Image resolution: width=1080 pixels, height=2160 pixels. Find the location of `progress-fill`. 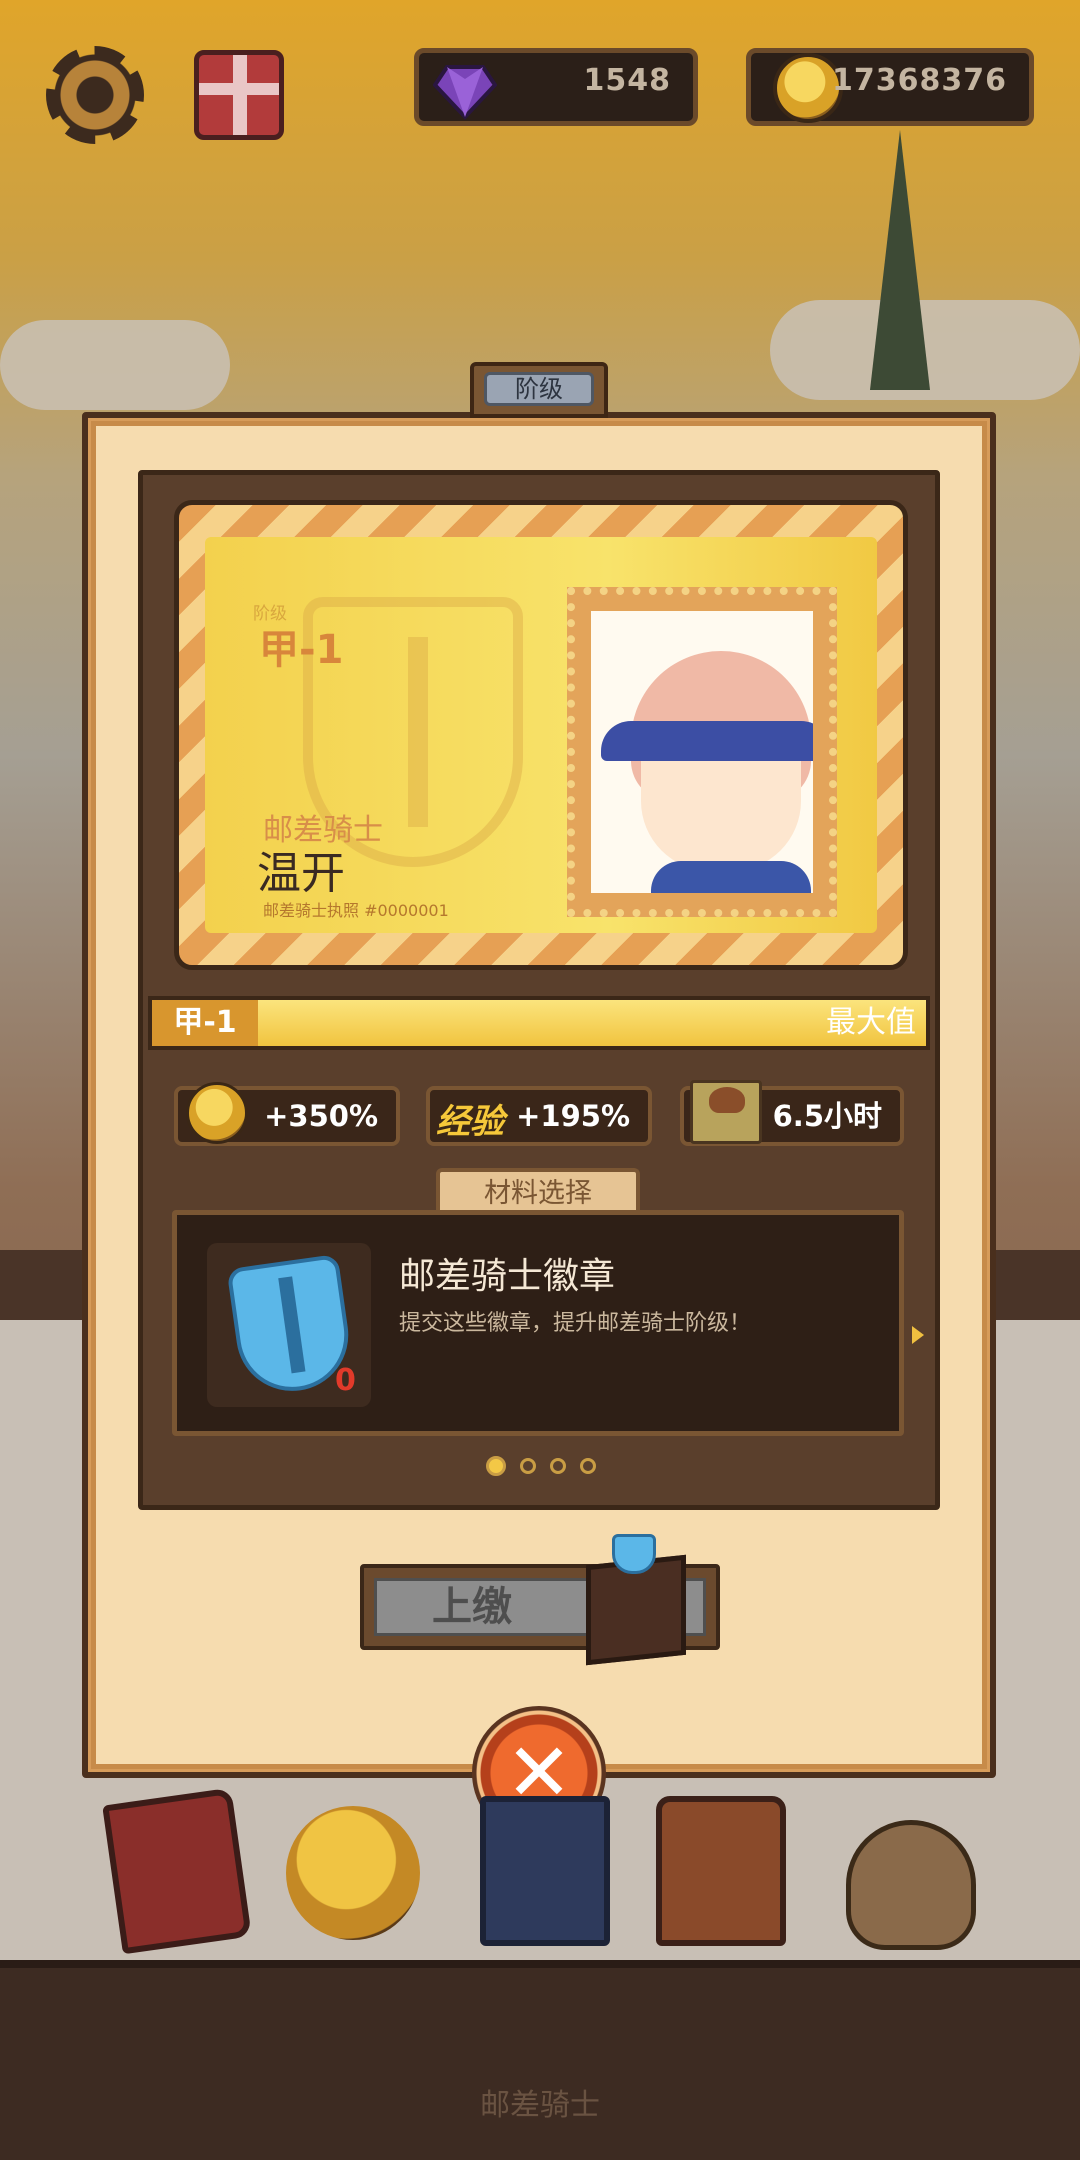

progress-fill is located at coordinates (539, 1023).